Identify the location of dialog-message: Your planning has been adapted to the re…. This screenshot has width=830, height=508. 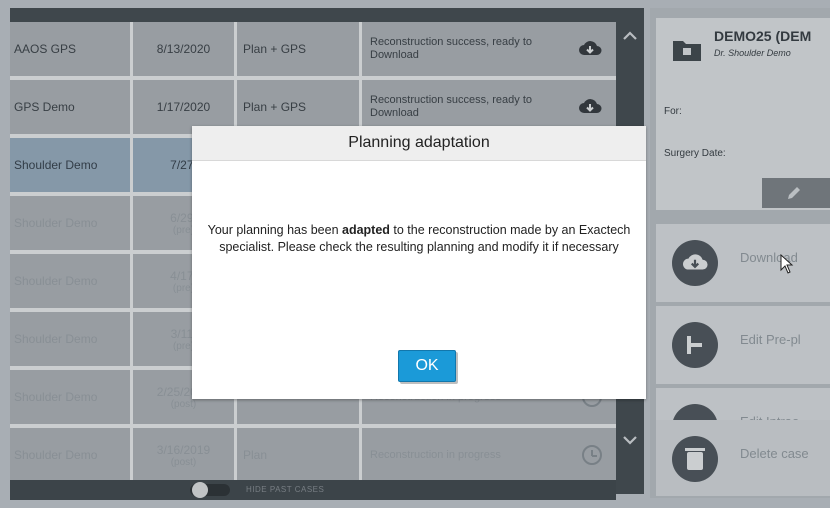
(419, 239).